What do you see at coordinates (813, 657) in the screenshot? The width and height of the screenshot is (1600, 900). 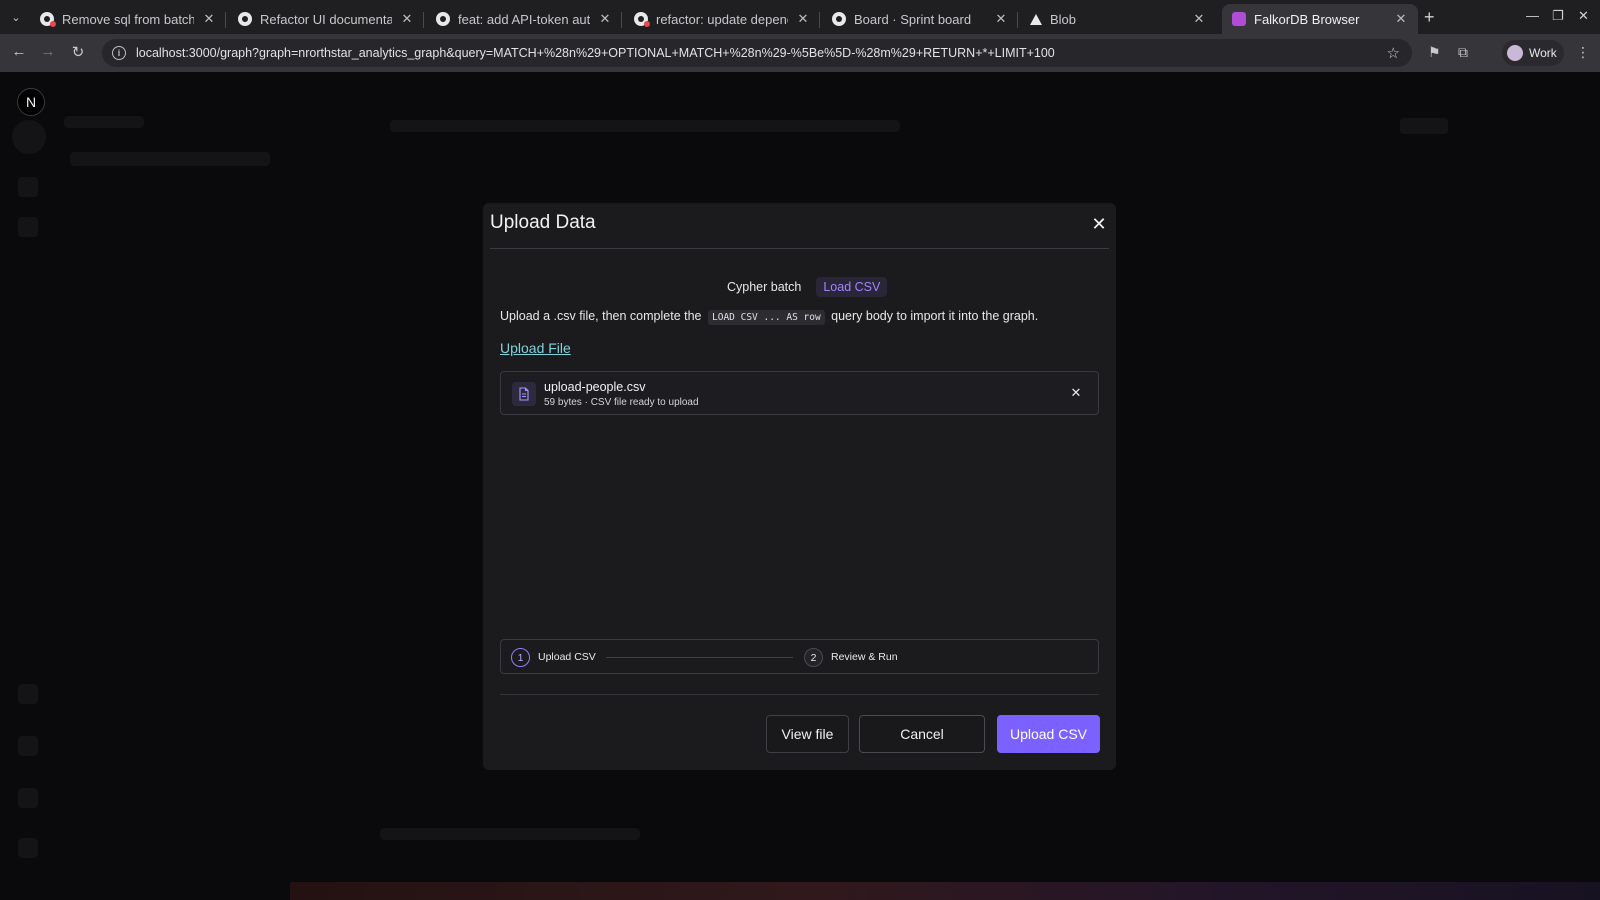 I see `step-2-indicator: 2` at bounding box center [813, 657].